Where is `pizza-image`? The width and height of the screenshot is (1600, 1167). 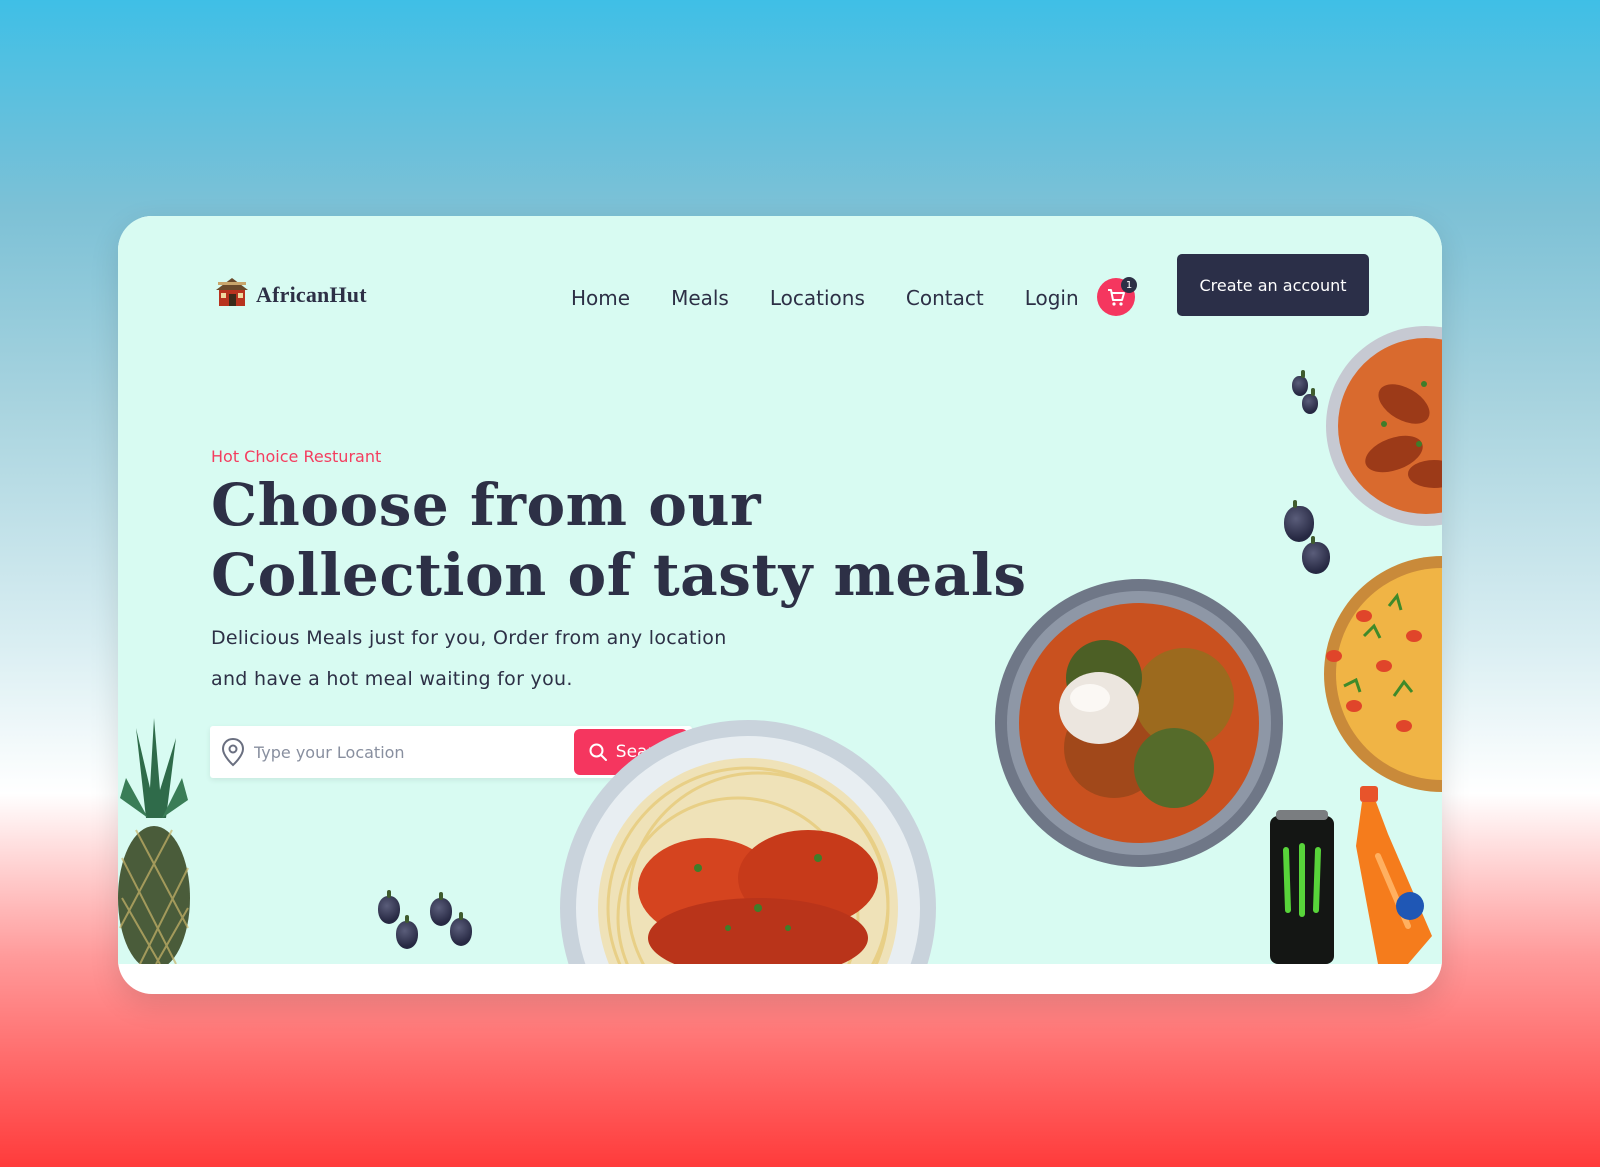
pizza-image is located at coordinates (1383, 674).